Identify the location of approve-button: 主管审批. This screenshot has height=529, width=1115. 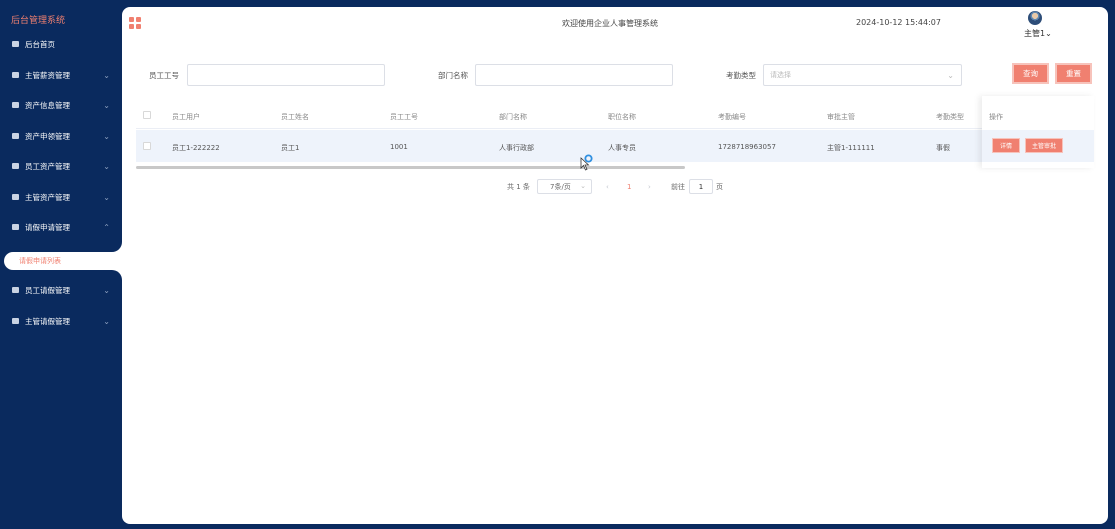
(1044, 145).